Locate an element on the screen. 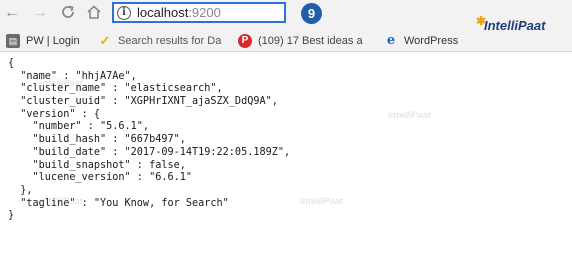 The width and height of the screenshot is (572, 270). bookmark-wordpress: e WordPress is located at coordinates (421, 41).